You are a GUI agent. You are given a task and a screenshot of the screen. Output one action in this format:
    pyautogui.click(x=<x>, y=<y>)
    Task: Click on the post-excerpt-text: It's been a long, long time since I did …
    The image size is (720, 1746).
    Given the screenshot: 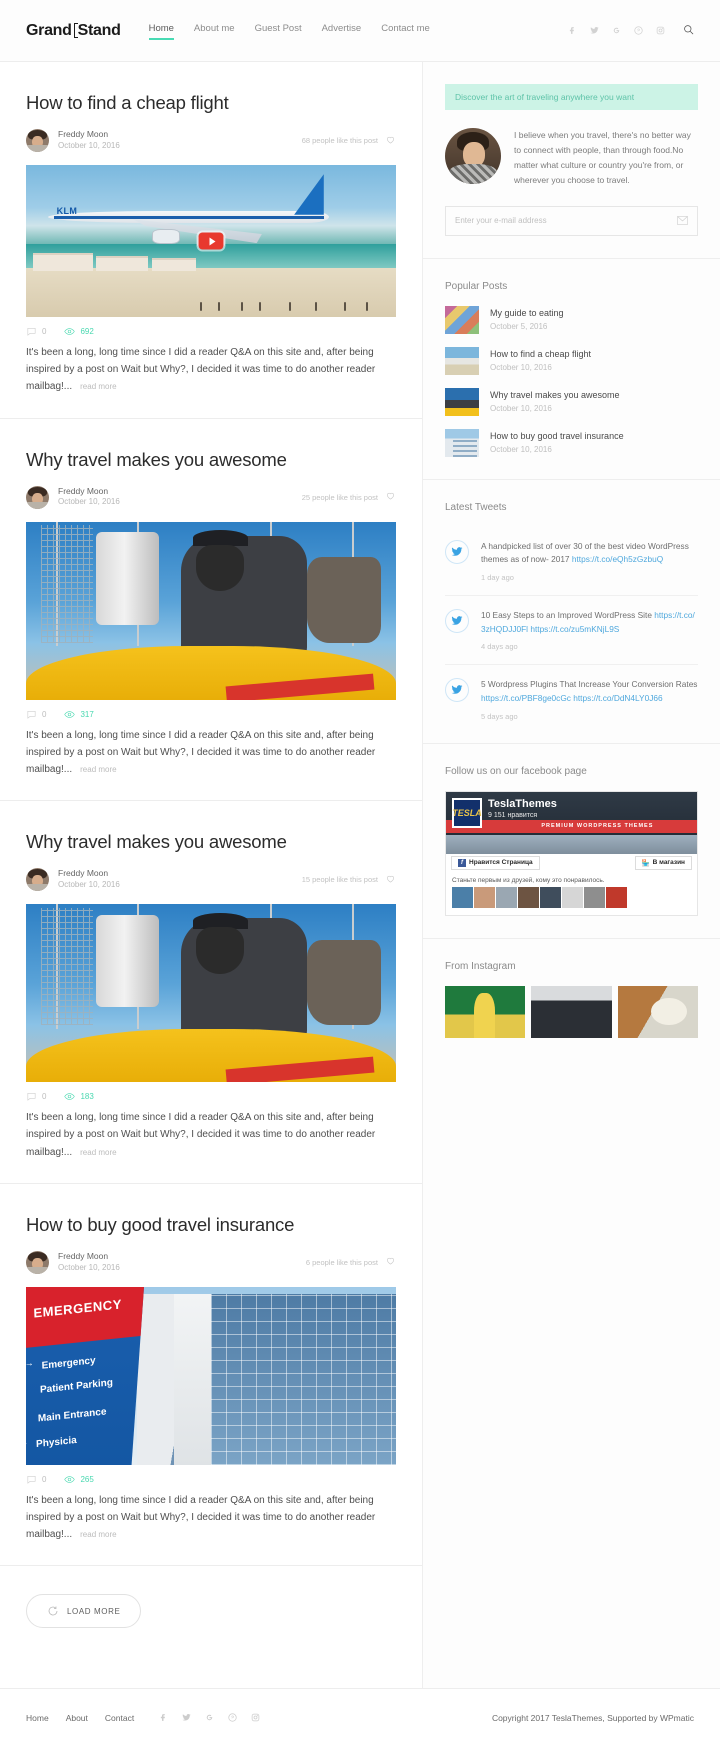 What is the action you would take?
    pyautogui.click(x=201, y=1135)
    